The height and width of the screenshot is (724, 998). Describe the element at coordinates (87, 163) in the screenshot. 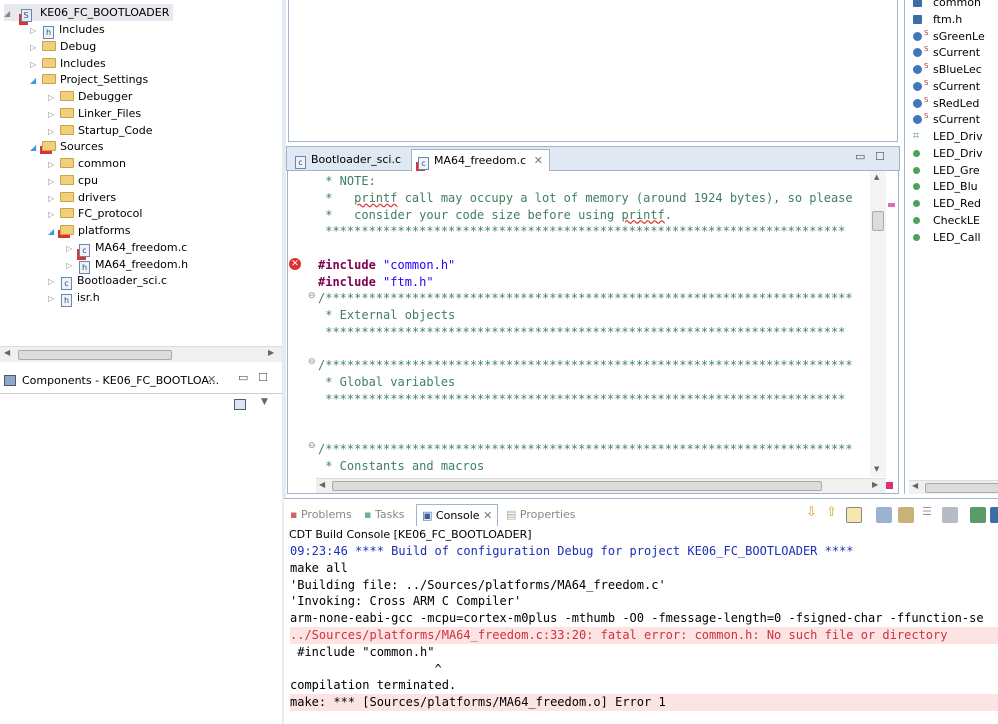

I see `tree-item: ▷ common` at that location.